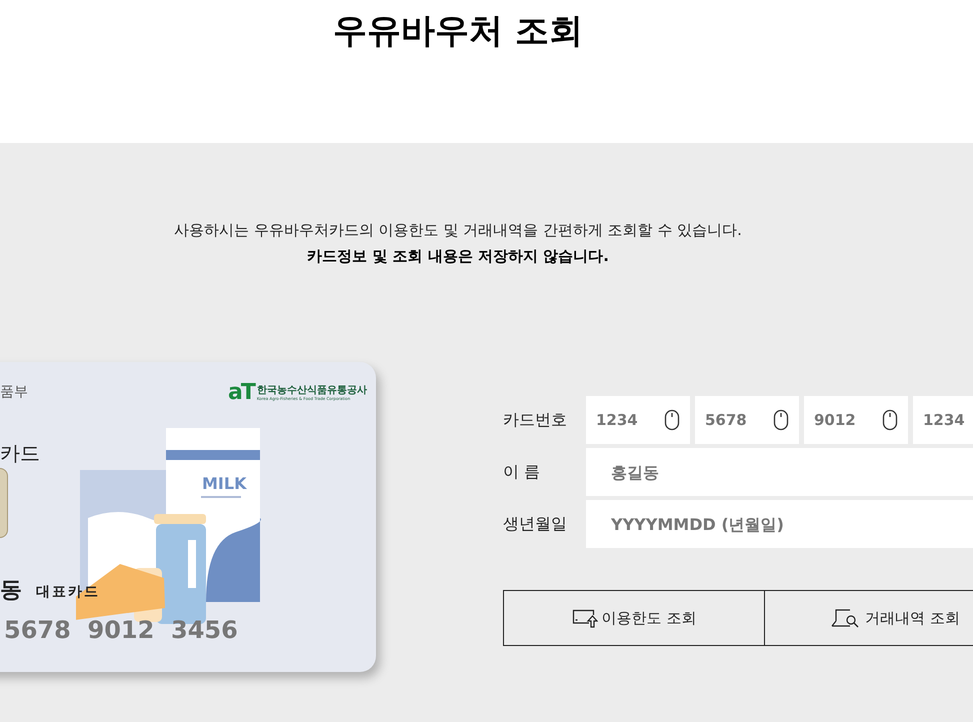 This screenshot has height=722, width=973. I want to click on card-label: 카드, so click(20, 453).